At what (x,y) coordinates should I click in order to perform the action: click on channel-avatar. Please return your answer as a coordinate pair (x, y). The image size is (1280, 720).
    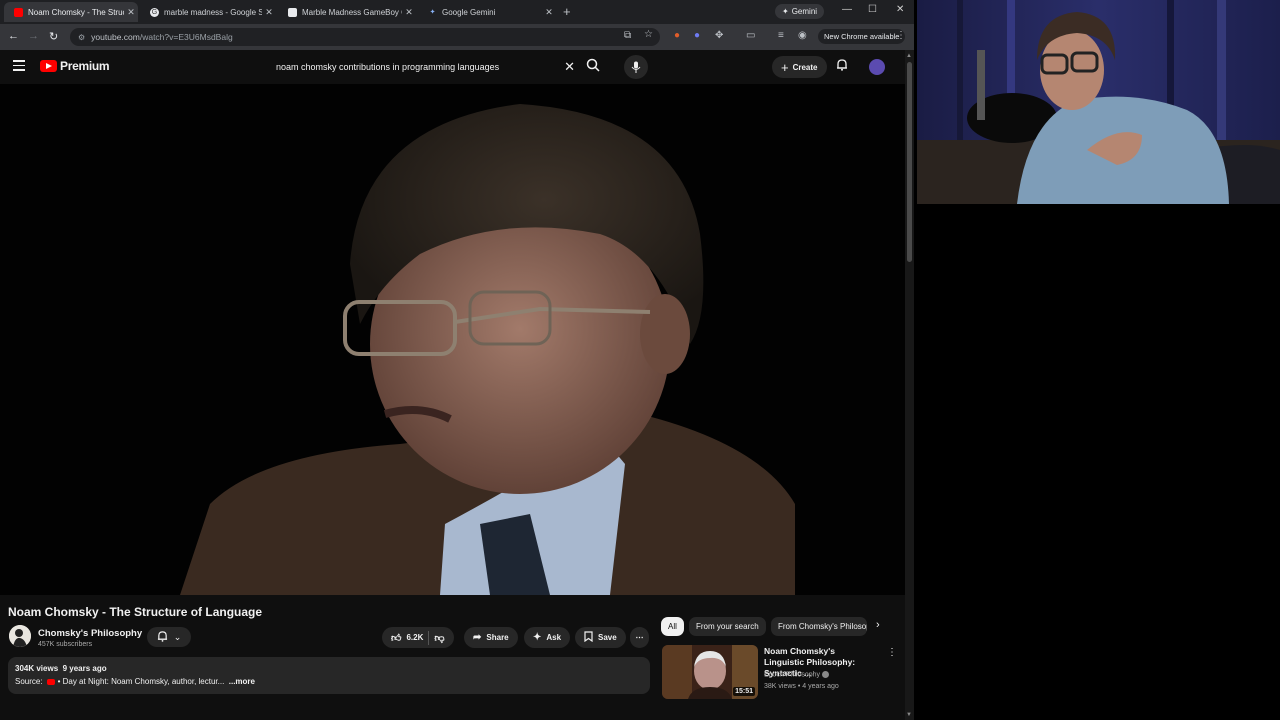
    Looking at the image, I should click on (20, 636).